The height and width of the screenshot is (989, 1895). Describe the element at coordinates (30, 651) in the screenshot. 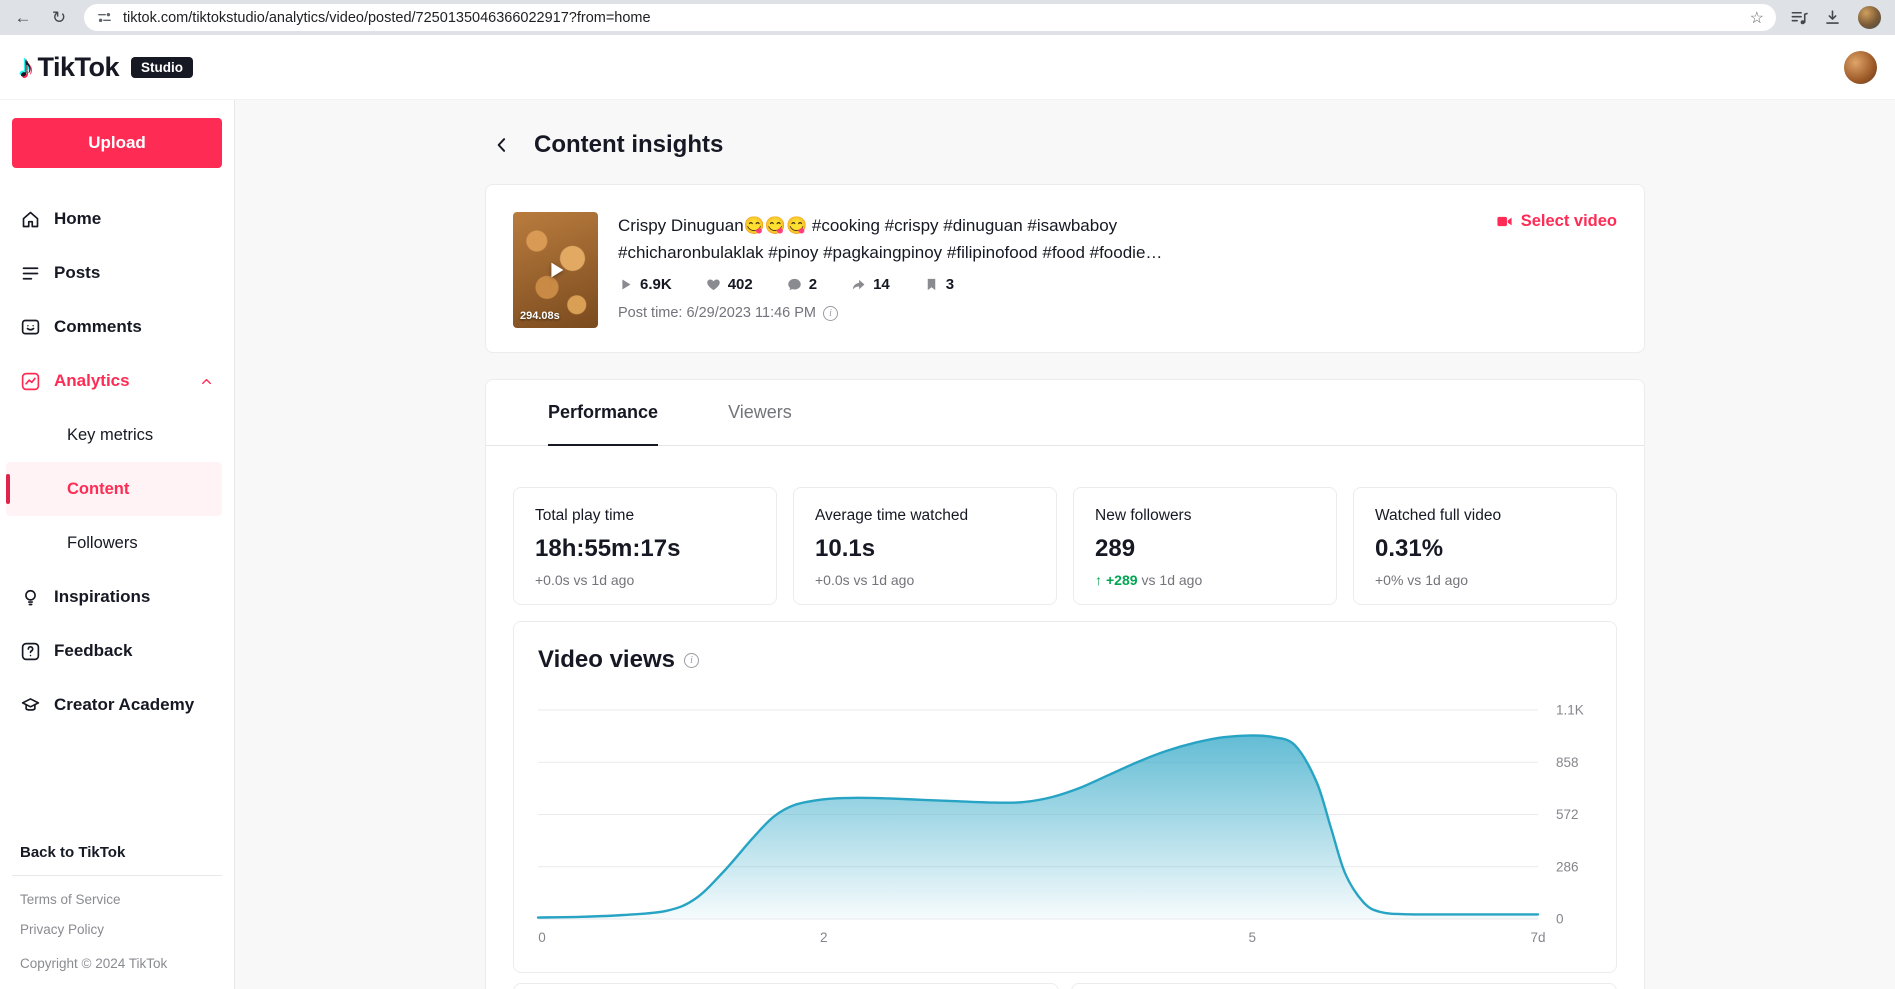

I see `feedback-icon` at that location.